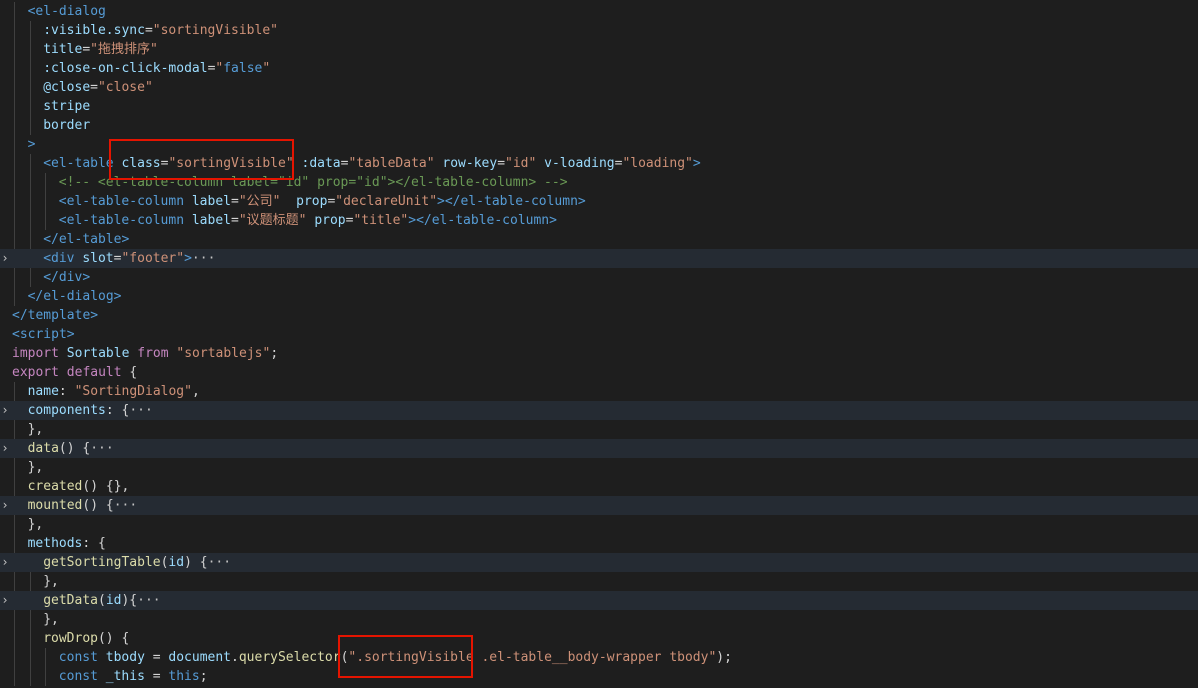 The width and height of the screenshot is (1198, 688). Describe the element at coordinates (599, 296) in the screenshot. I see `code-line: </el-dialog>` at that location.